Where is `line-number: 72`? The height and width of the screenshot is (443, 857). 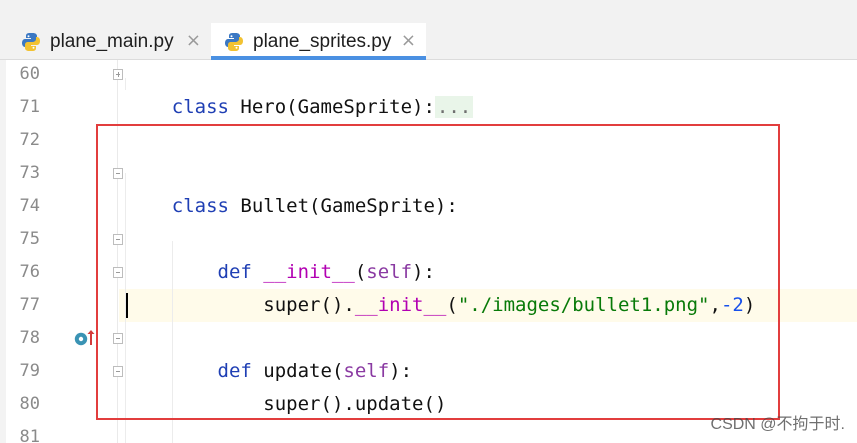 line-number: 72 is located at coordinates (29, 140).